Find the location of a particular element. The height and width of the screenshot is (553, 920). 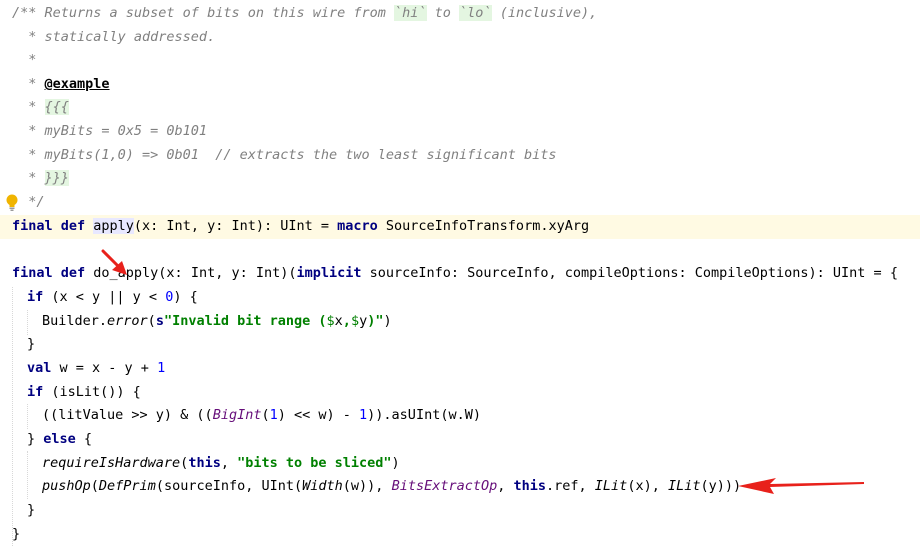

code-line-6: * myBits = 0x5 = 0b101 is located at coordinates (466, 132).